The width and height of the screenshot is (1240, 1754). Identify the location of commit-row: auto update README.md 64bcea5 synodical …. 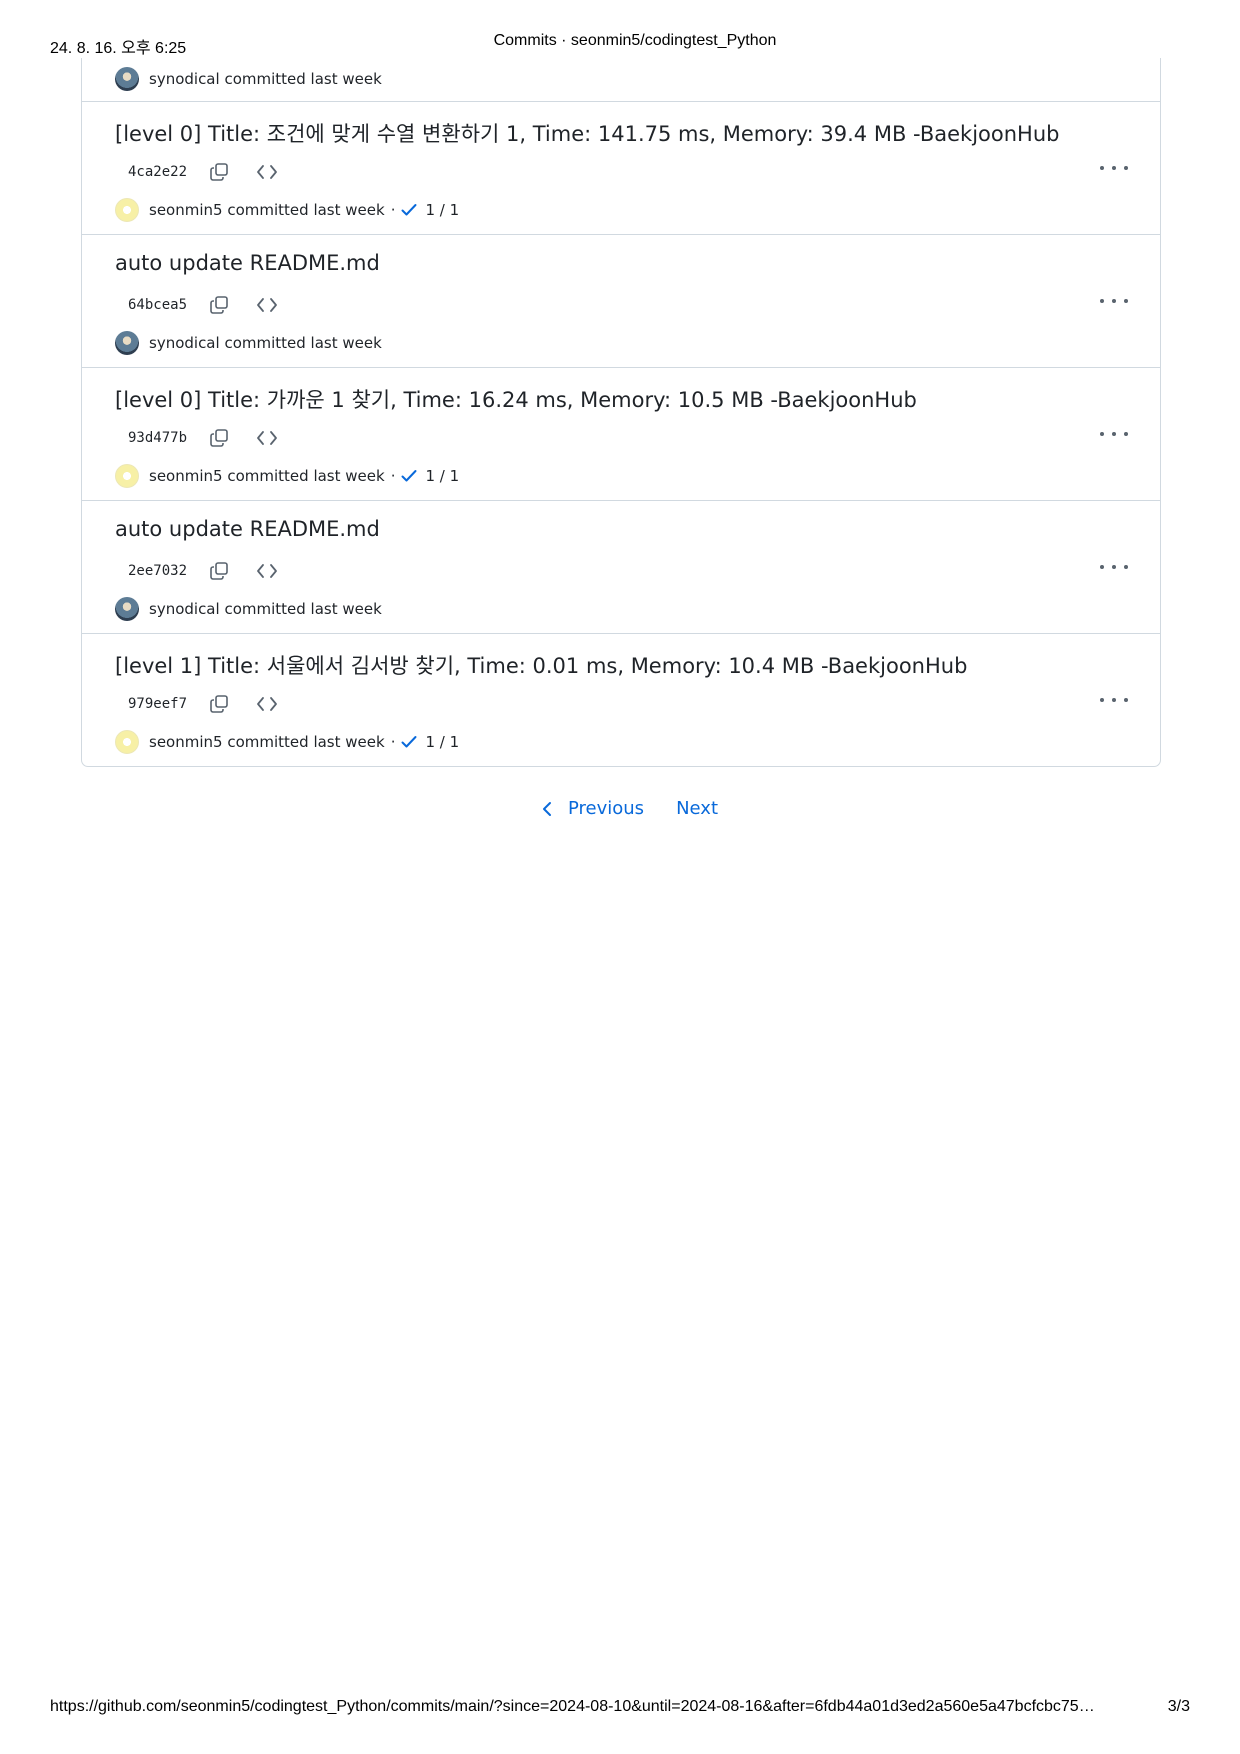
(621, 301).